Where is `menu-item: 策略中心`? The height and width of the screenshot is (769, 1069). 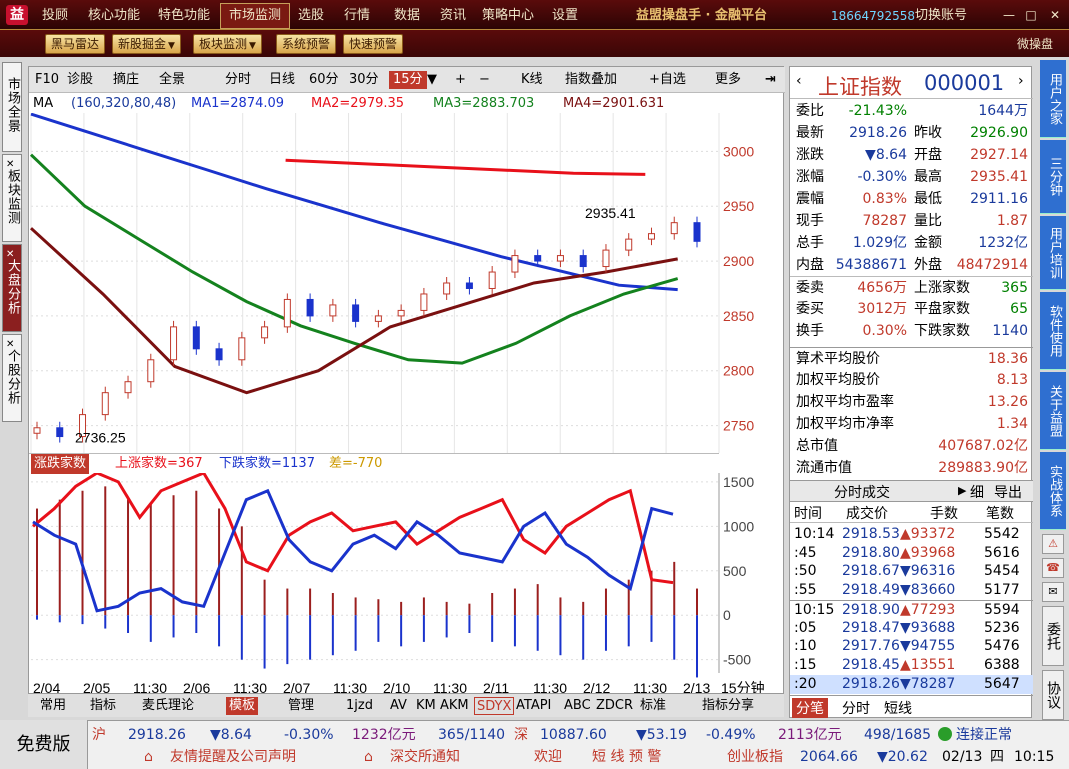
menu-item: 策略中心 is located at coordinates (508, 15).